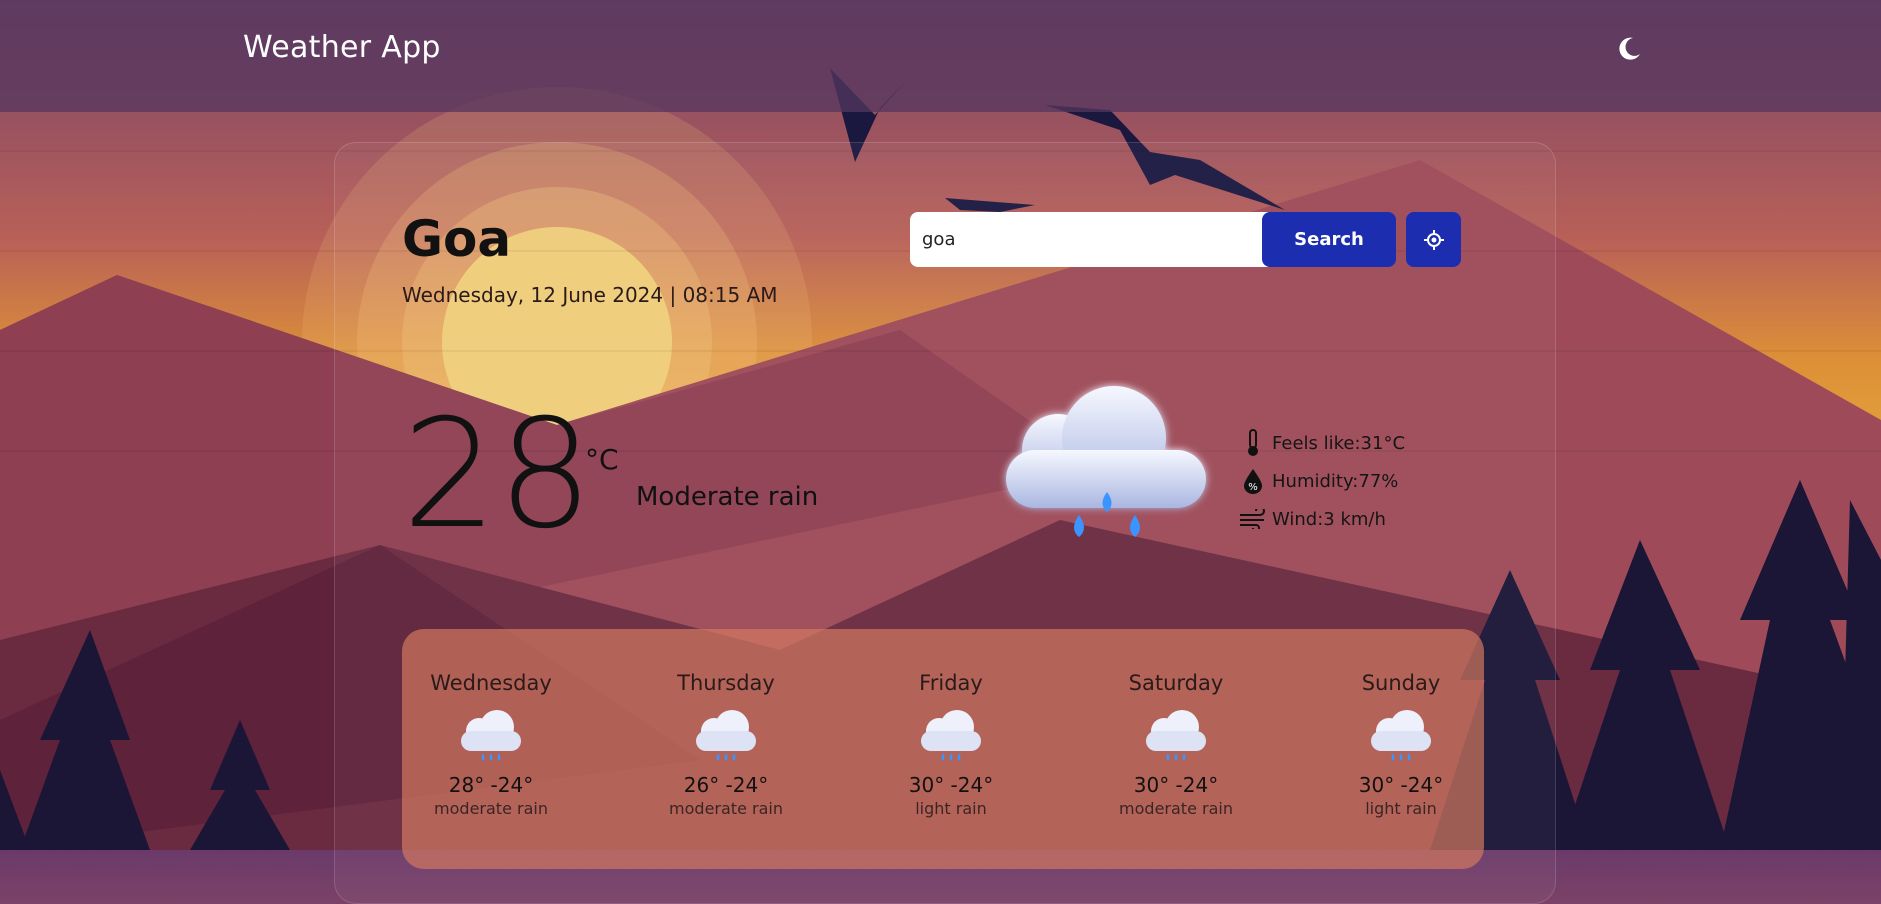  Describe the element at coordinates (1329, 239) in the screenshot. I see `search-button: Search` at that location.